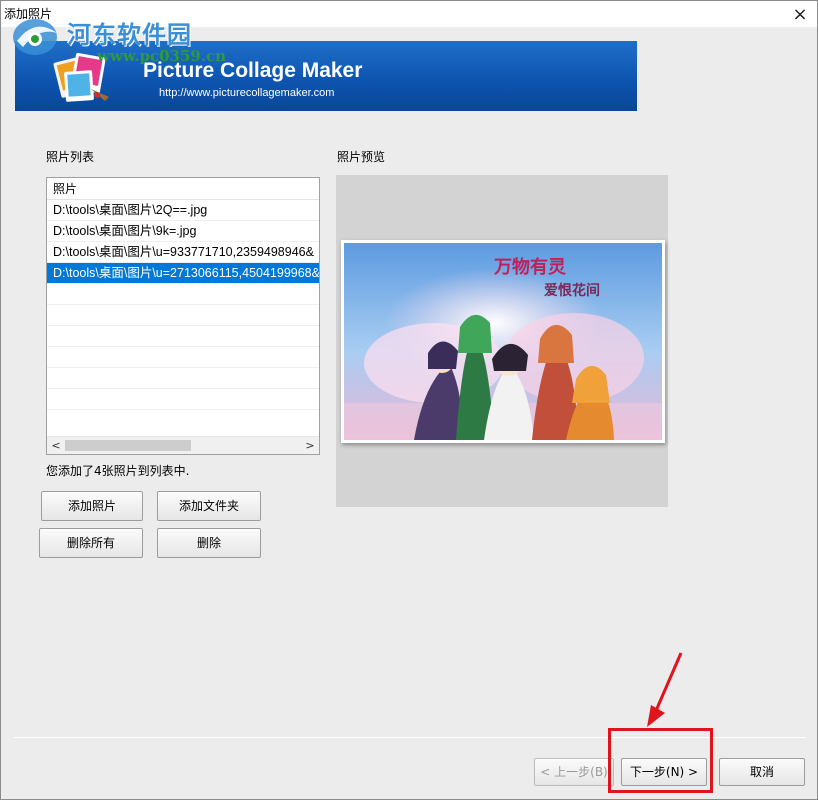  I want to click on photo-count-status: 您添加了4张照片到列表中., so click(118, 471).